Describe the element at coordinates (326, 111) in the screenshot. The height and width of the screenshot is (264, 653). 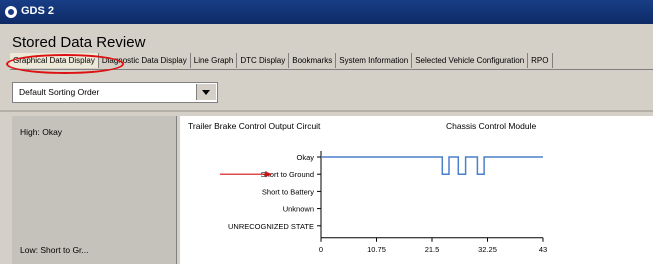
I see `section-divider` at that location.